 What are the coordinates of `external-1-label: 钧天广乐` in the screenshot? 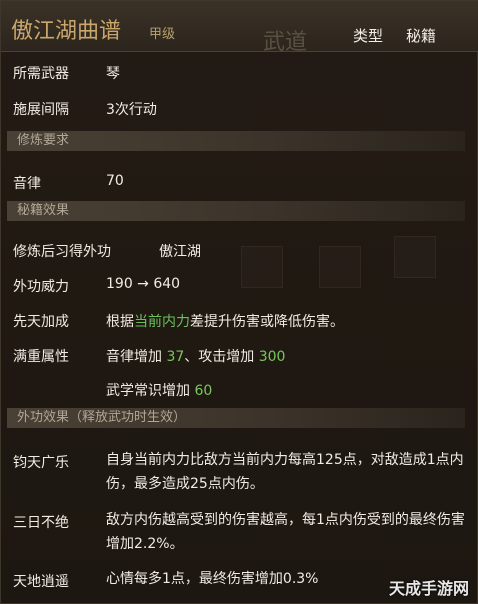 It's located at (41, 463).